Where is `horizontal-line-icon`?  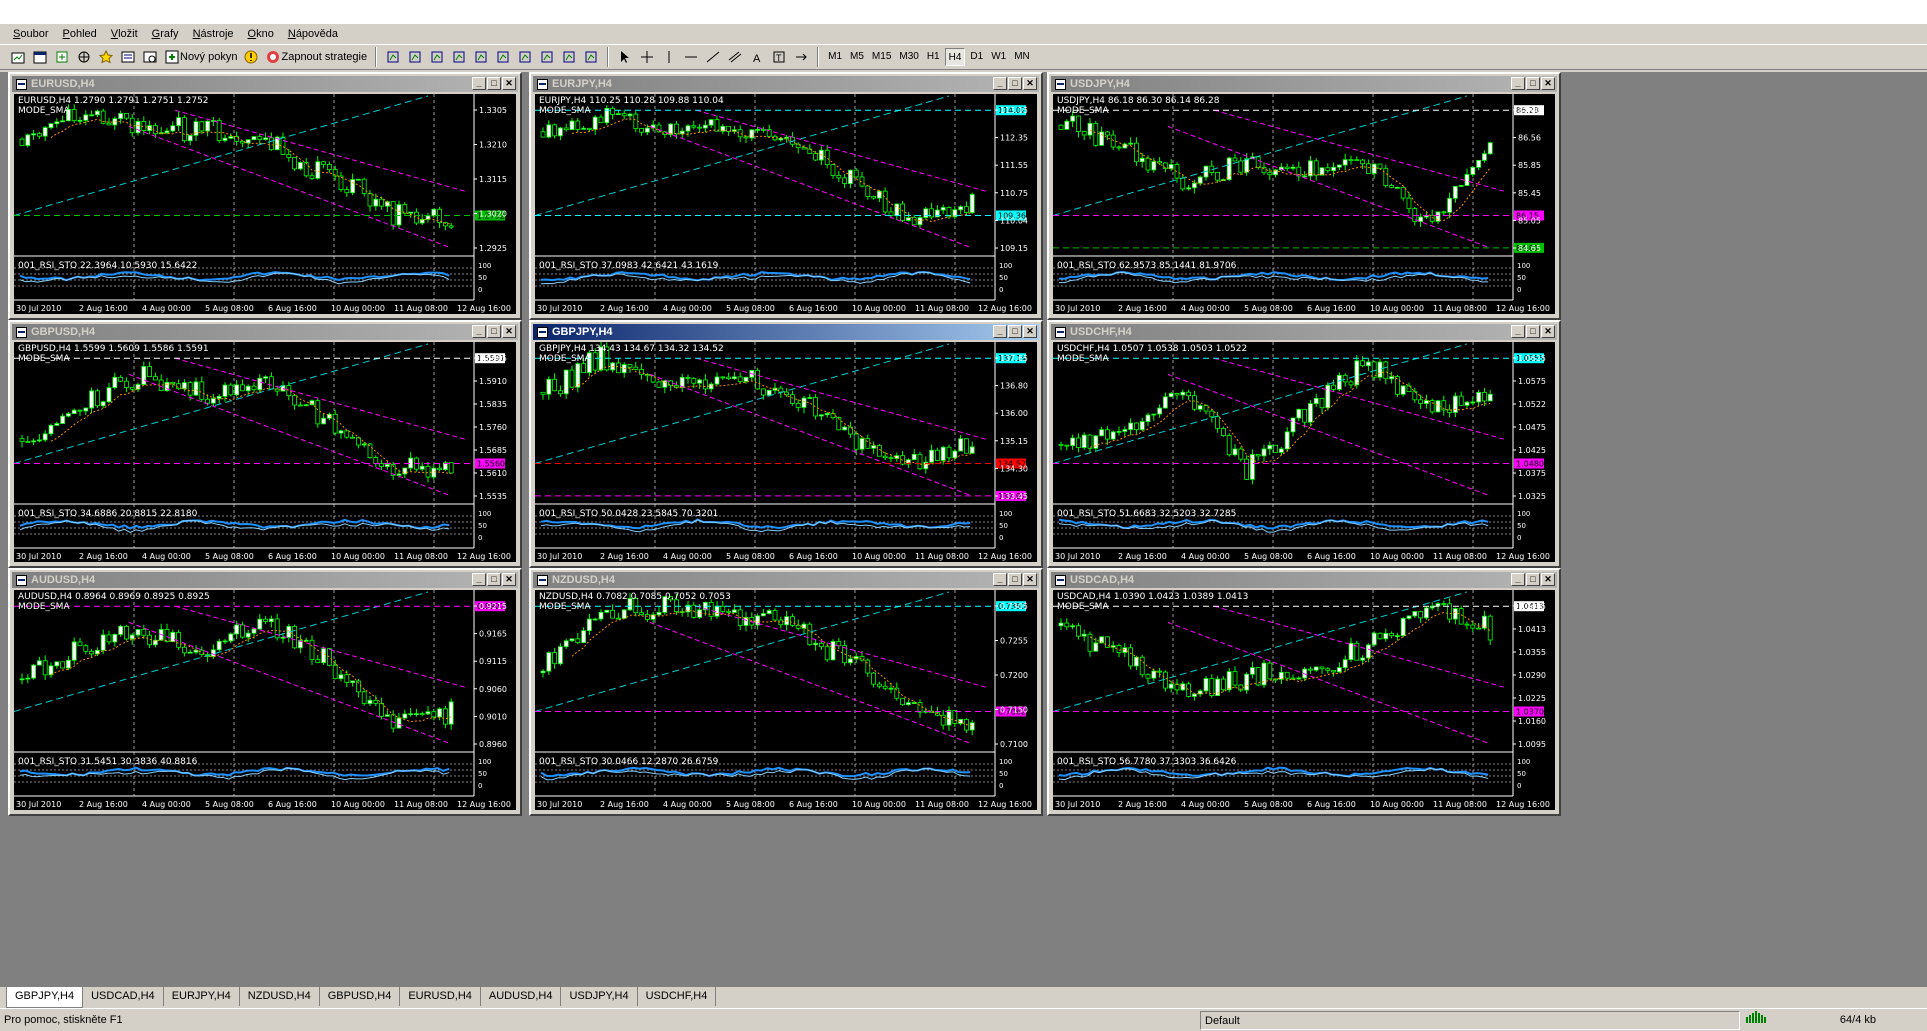 horizontal-line-icon is located at coordinates (691, 57).